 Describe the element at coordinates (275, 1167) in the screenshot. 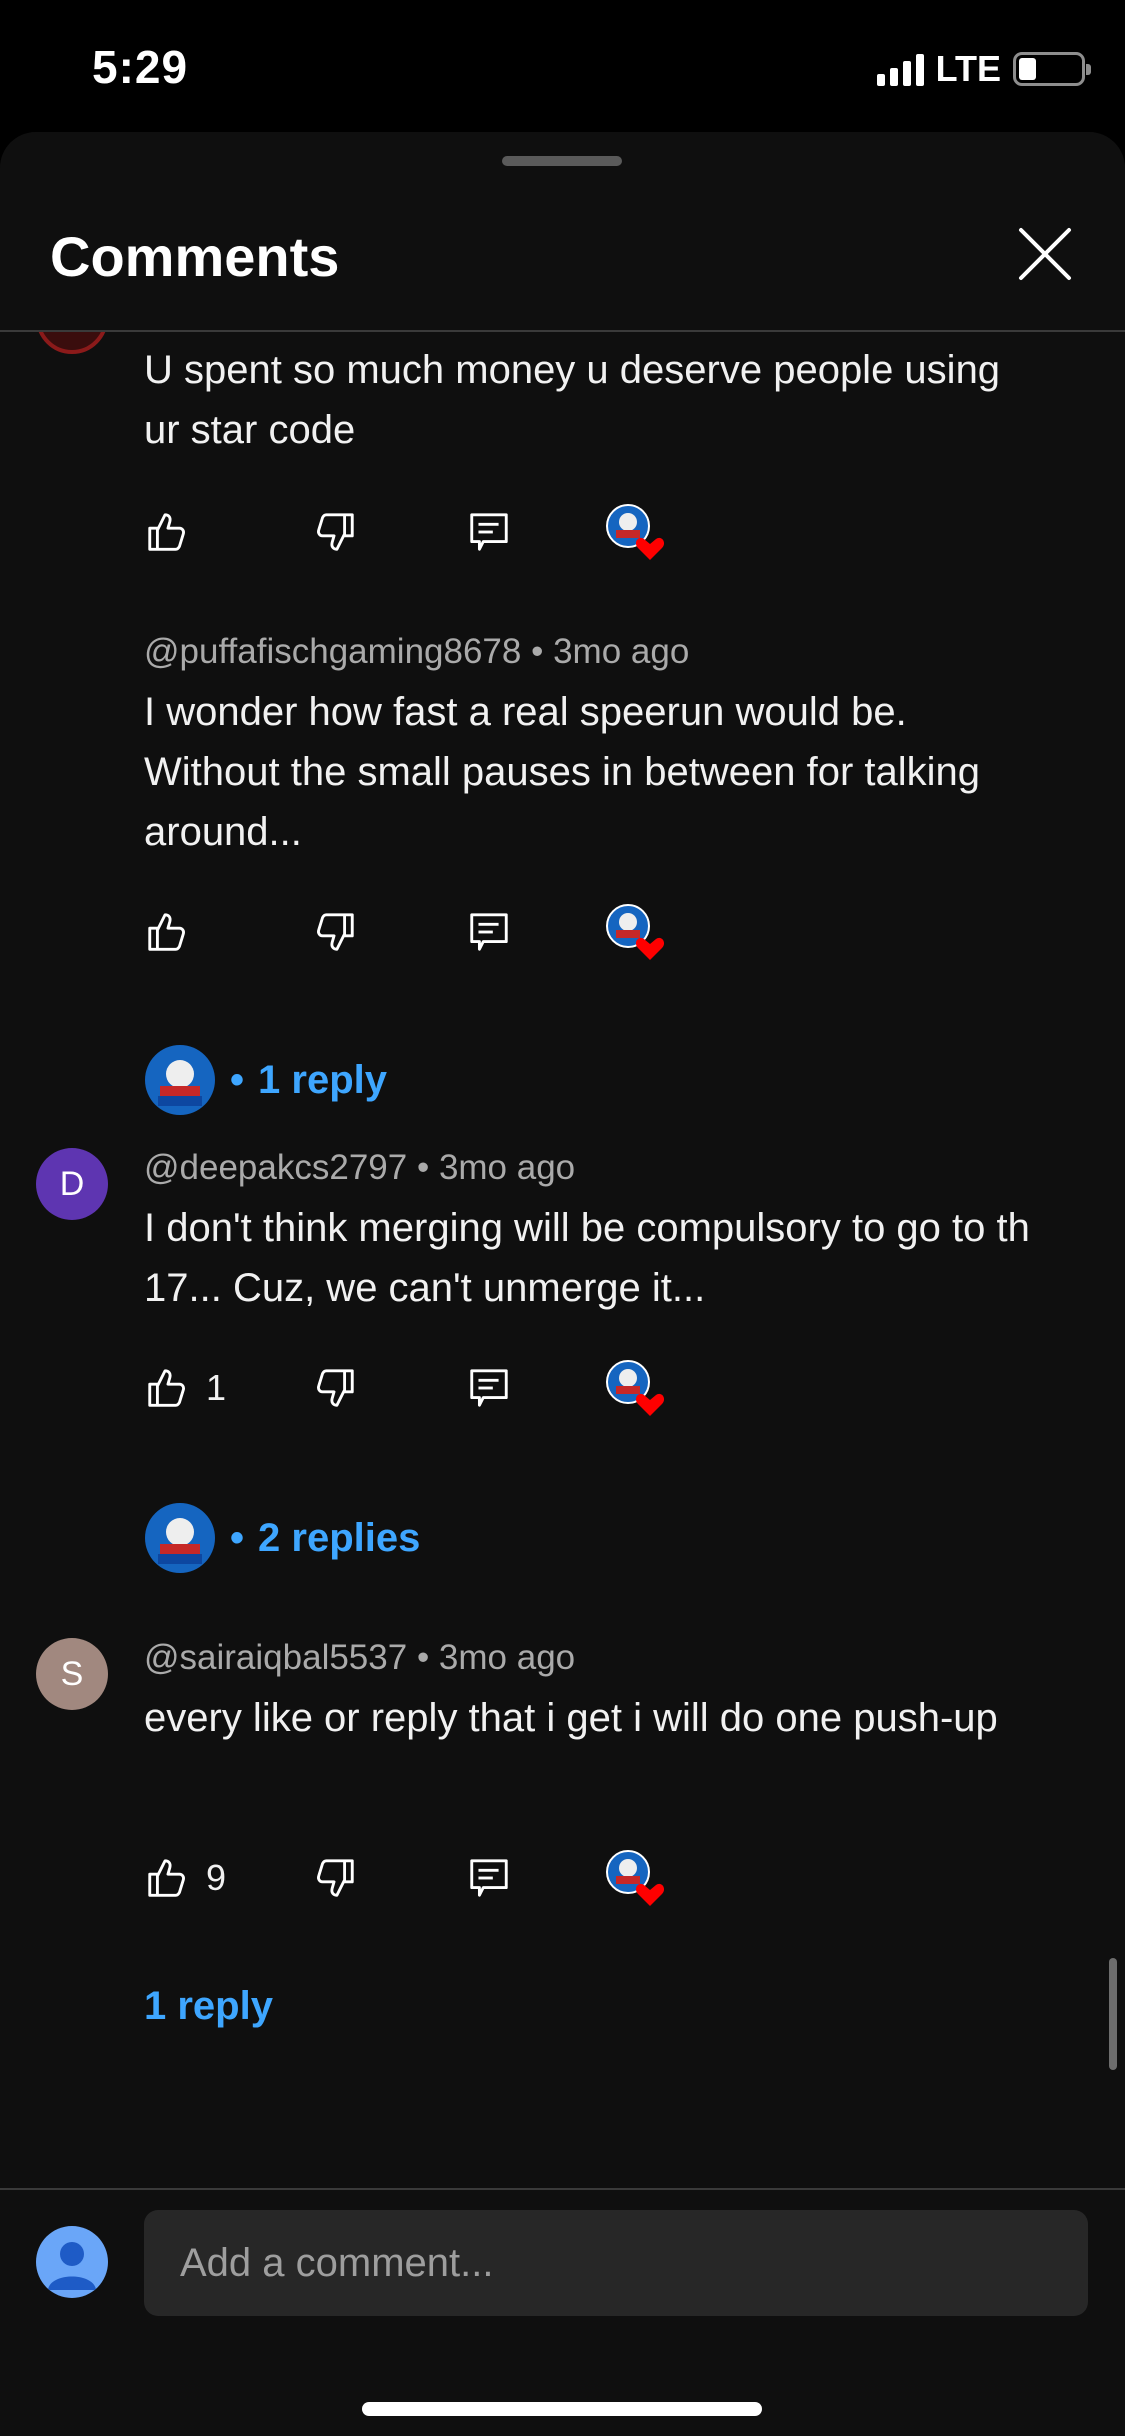

I see `comment-author: @deepakcs2797` at that location.